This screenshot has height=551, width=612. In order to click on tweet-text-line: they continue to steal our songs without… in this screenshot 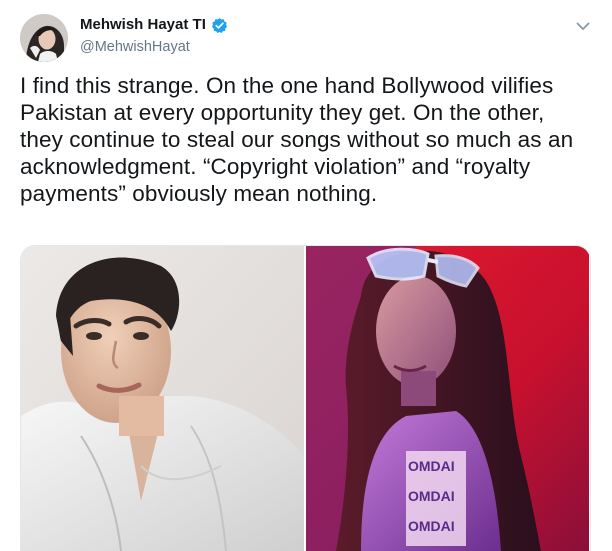, I will do `click(297, 139)`.